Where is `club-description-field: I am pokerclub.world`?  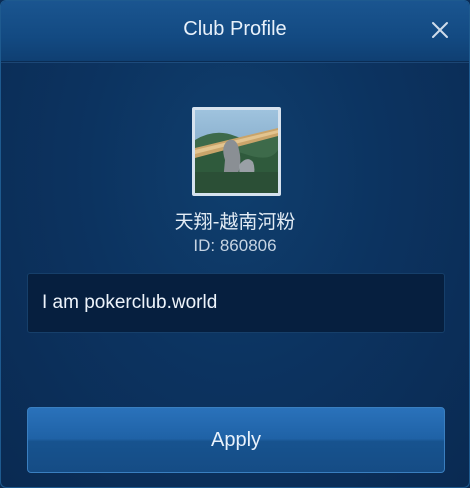 club-description-field: I am pokerclub.world is located at coordinates (236, 303).